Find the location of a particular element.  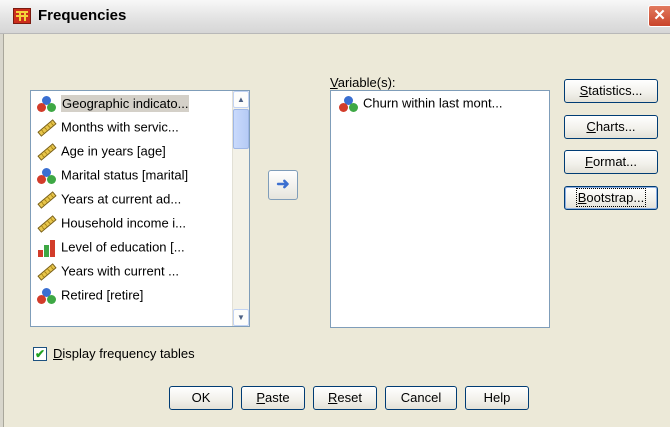

variable-list-item: Age in years [age] is located at coordinates (140, 151).